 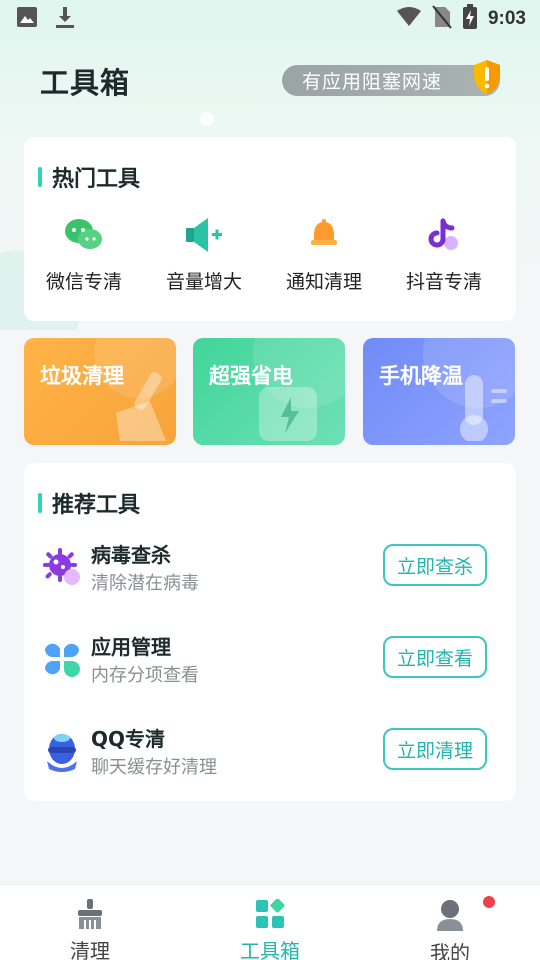 I want to click on recommended-item-desc: 内存分项查看, so click(x=145, y=675).